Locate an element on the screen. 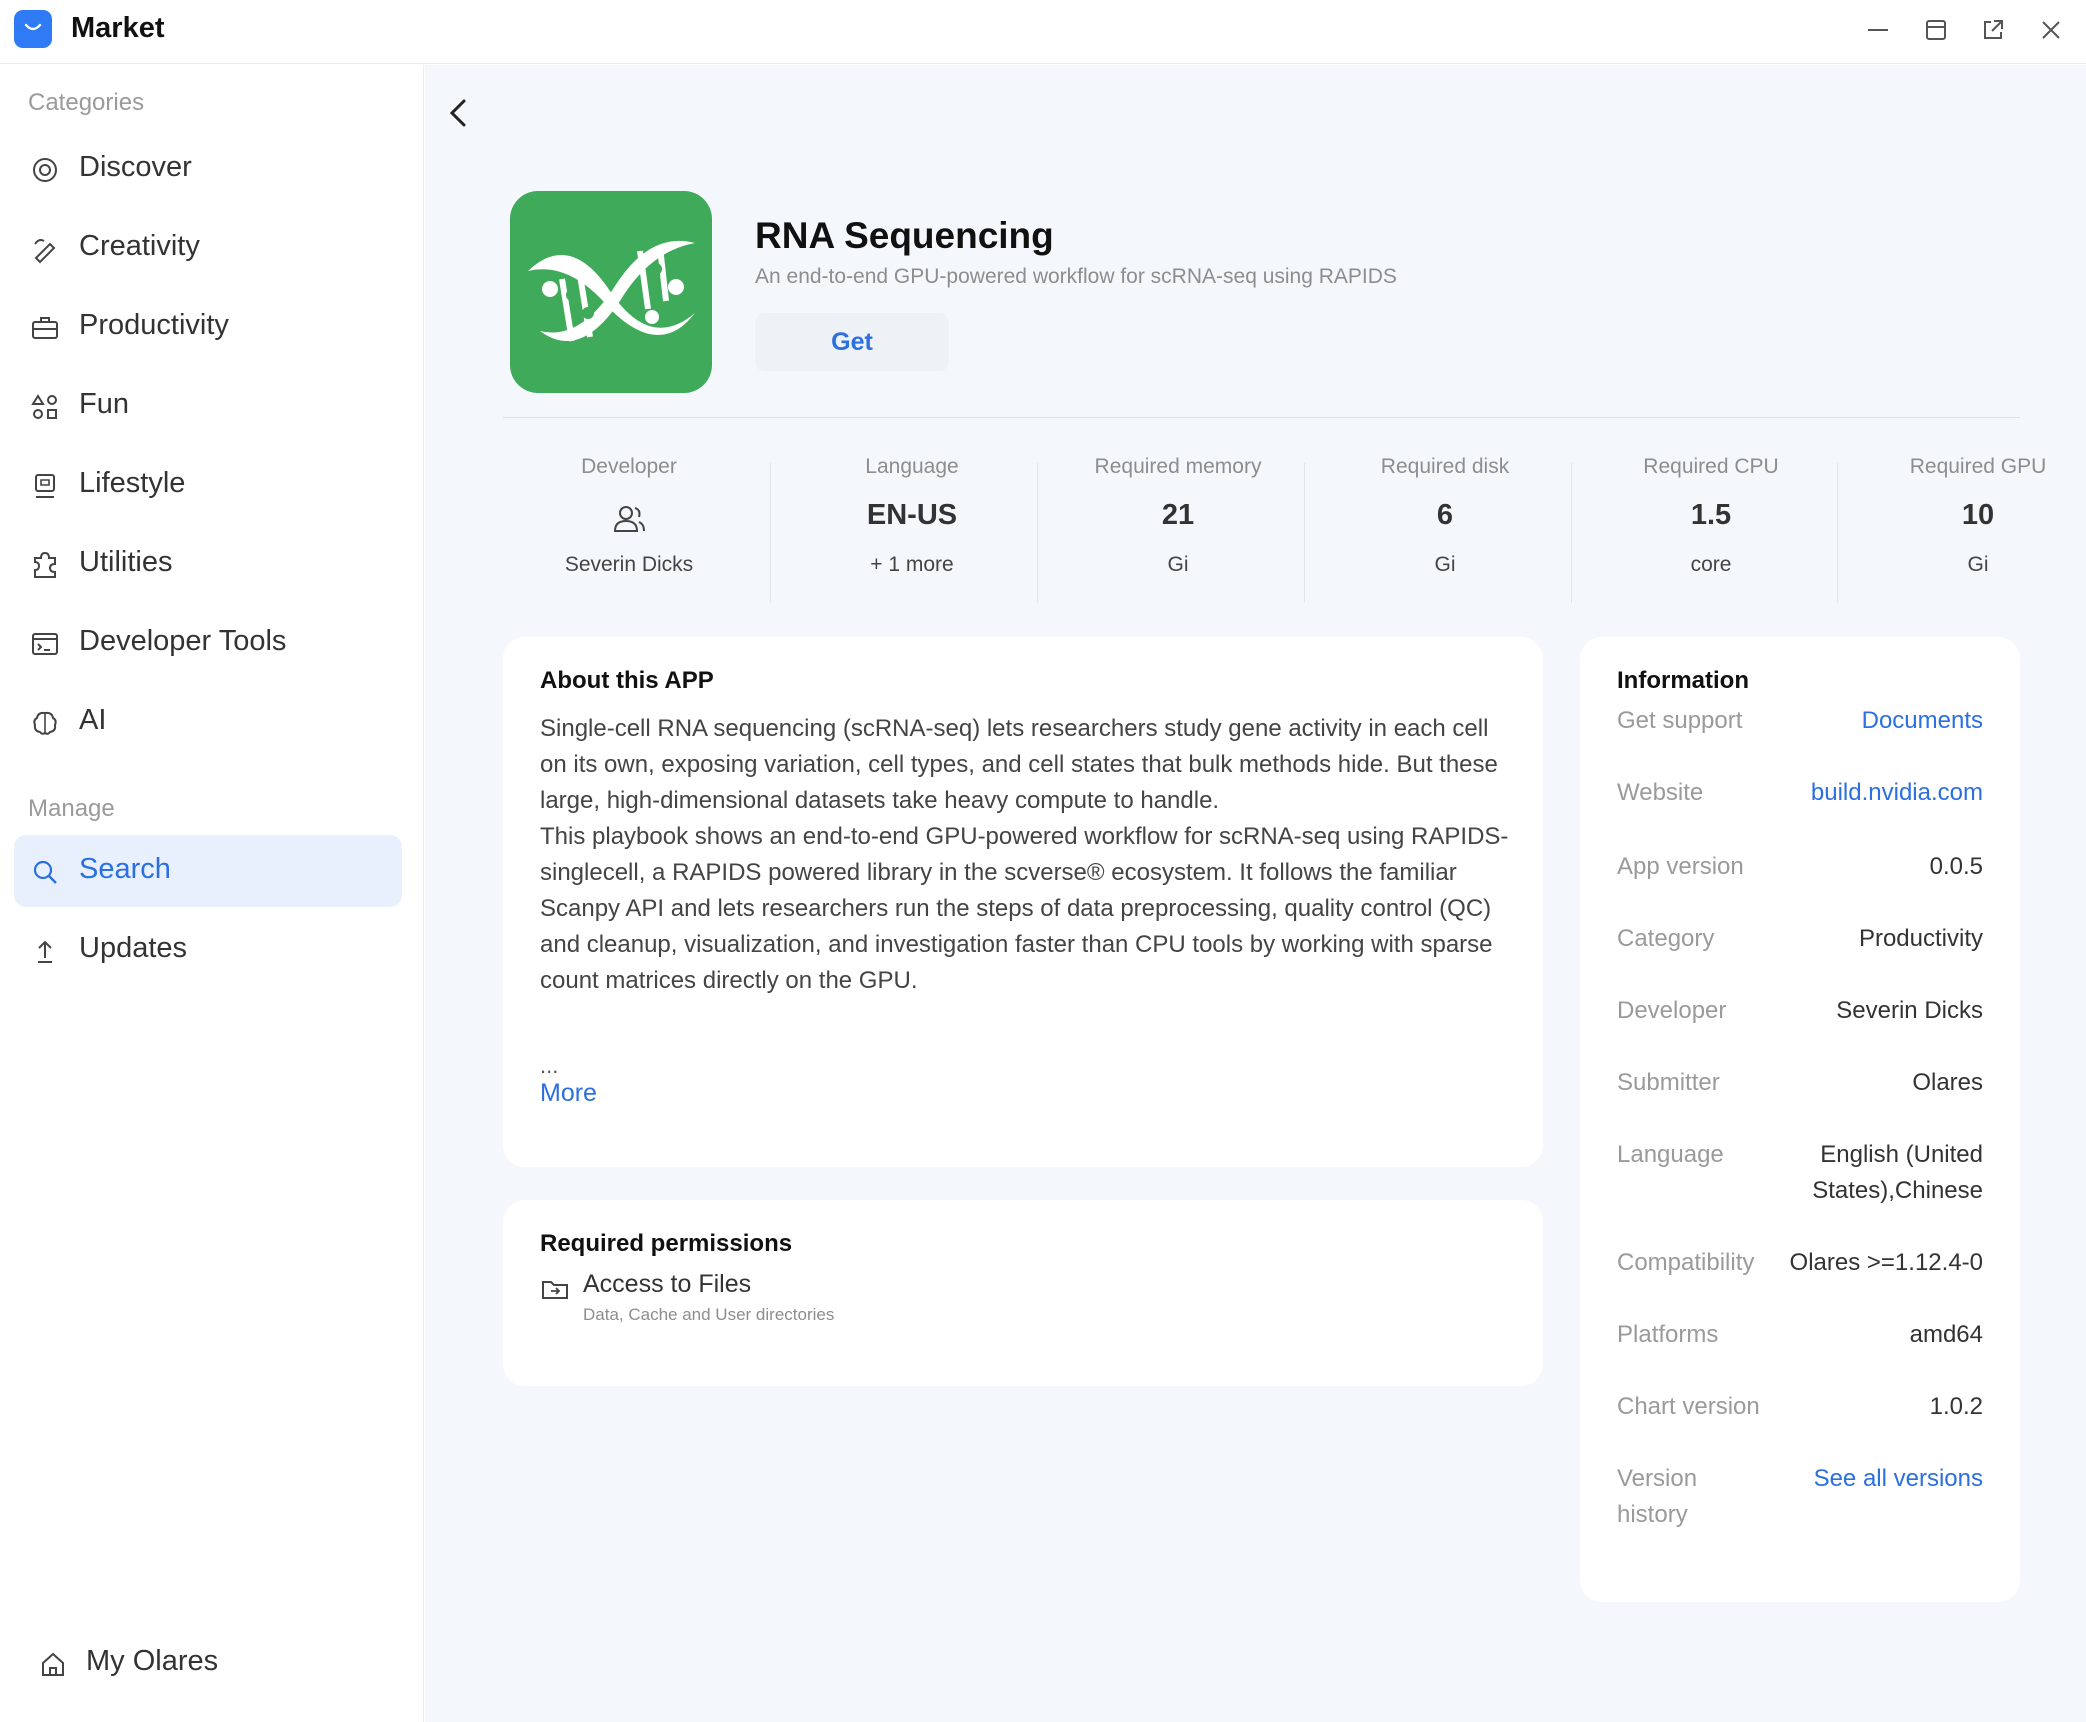 This screenshot has height=1722, width=2086. stat-language: Language EN-US + 1 more is located at coordinates (912, 528).